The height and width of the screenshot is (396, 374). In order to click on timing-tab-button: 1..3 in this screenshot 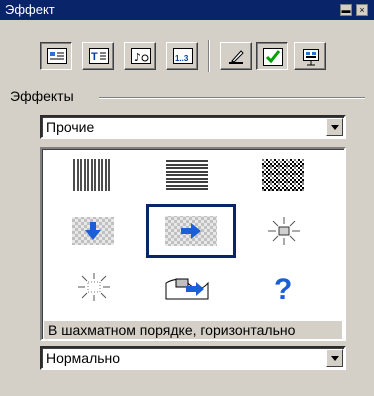, I will do `click(182, 56)`.